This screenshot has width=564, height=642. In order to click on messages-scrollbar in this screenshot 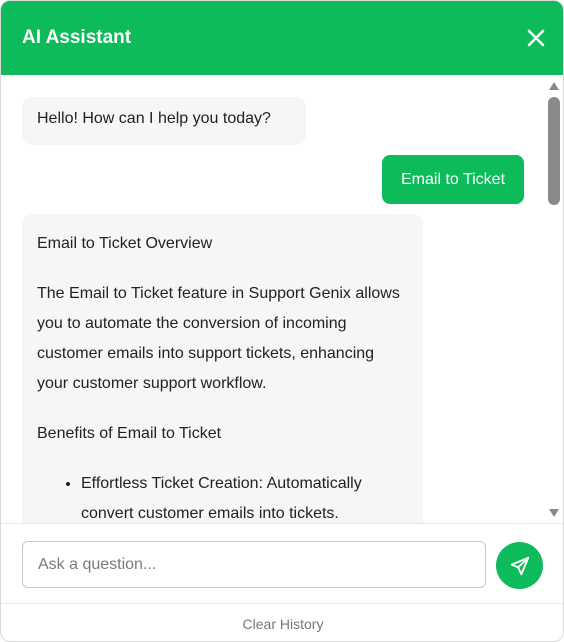, I will do `click(553, 299)`.